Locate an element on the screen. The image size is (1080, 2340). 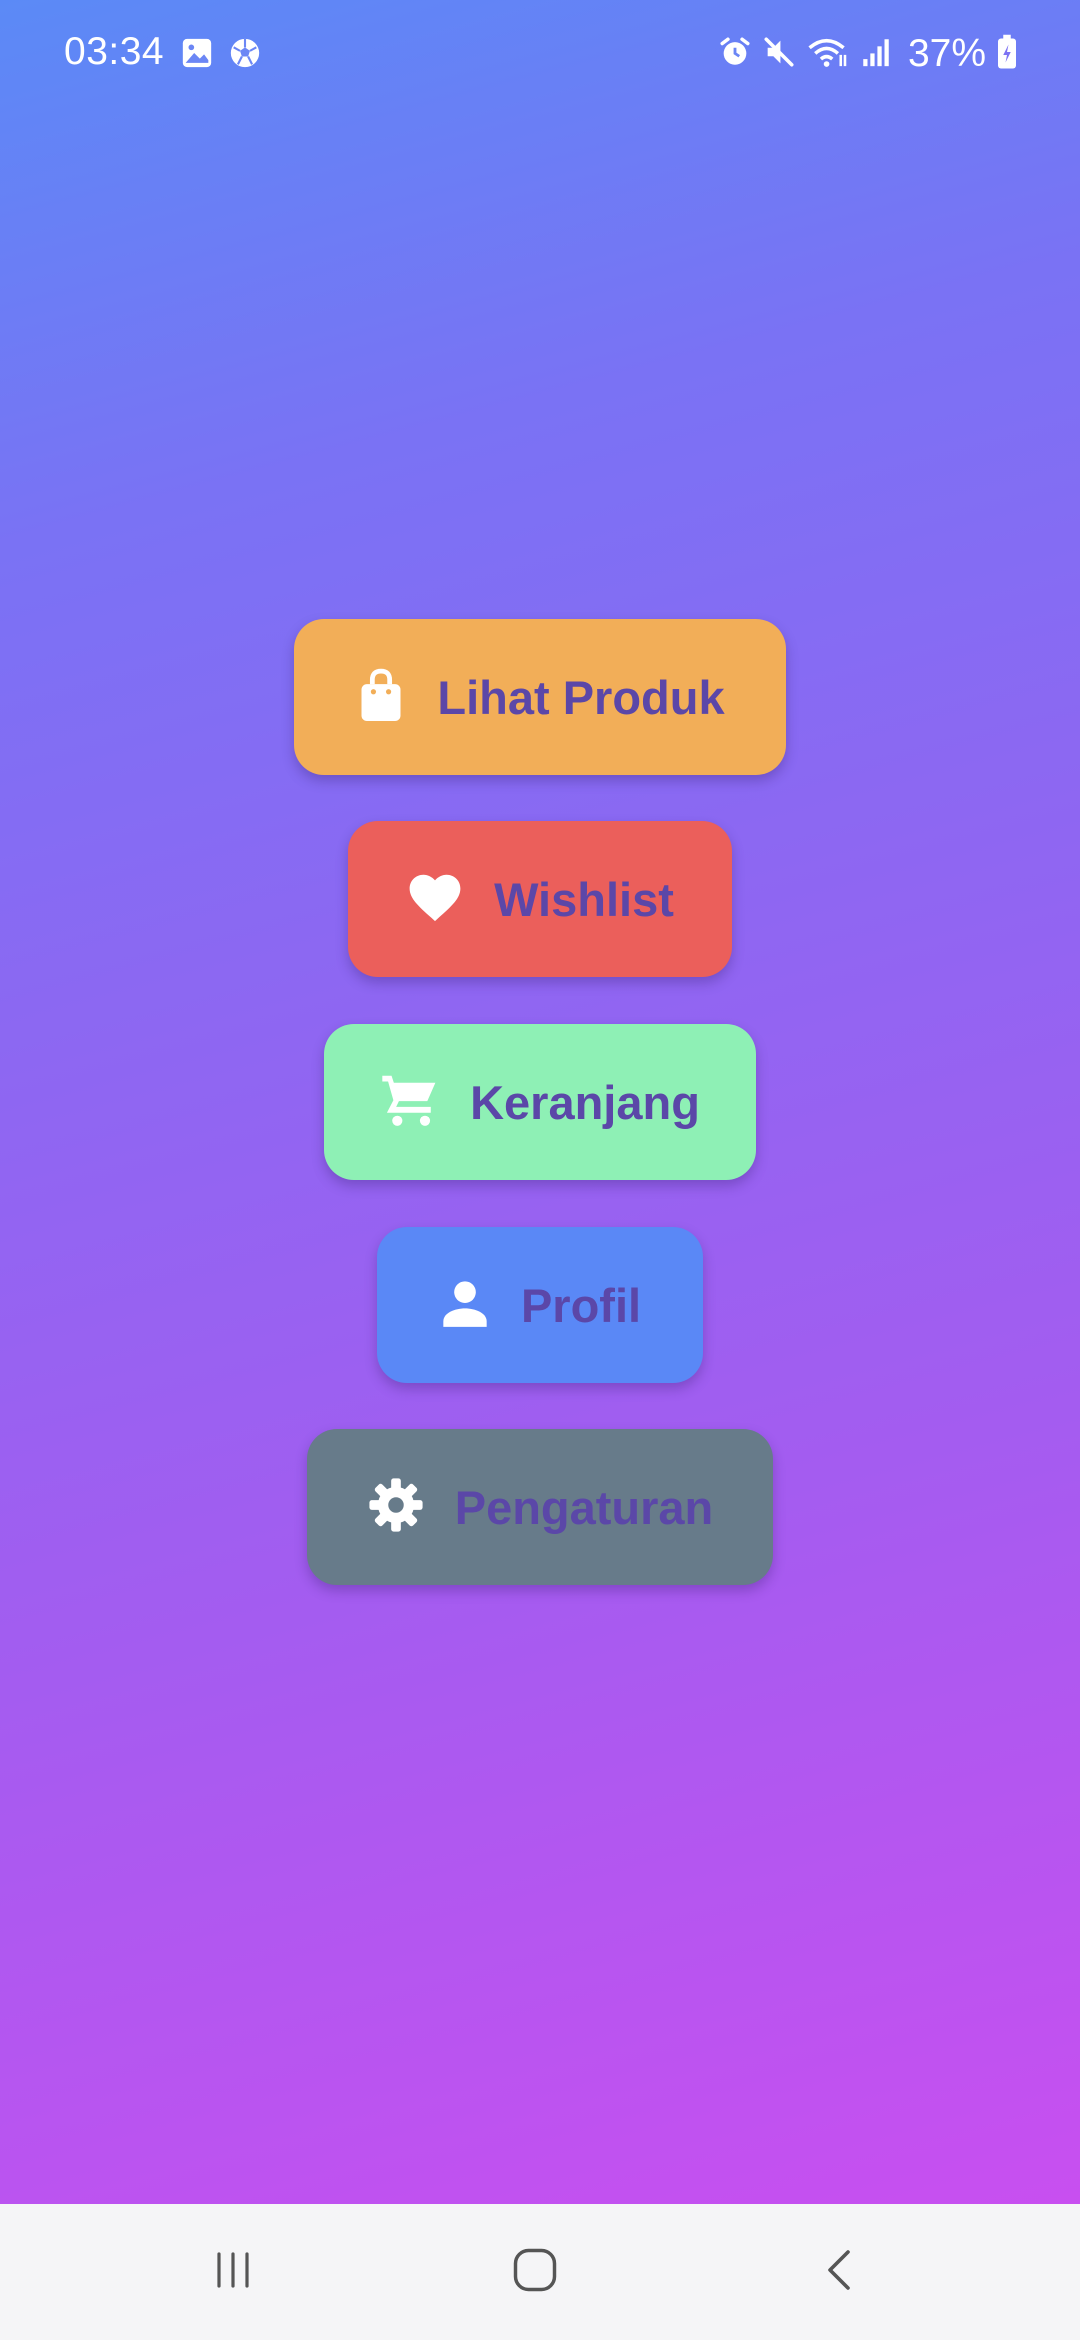
gear-icon is located at coordinates (396, 1507).